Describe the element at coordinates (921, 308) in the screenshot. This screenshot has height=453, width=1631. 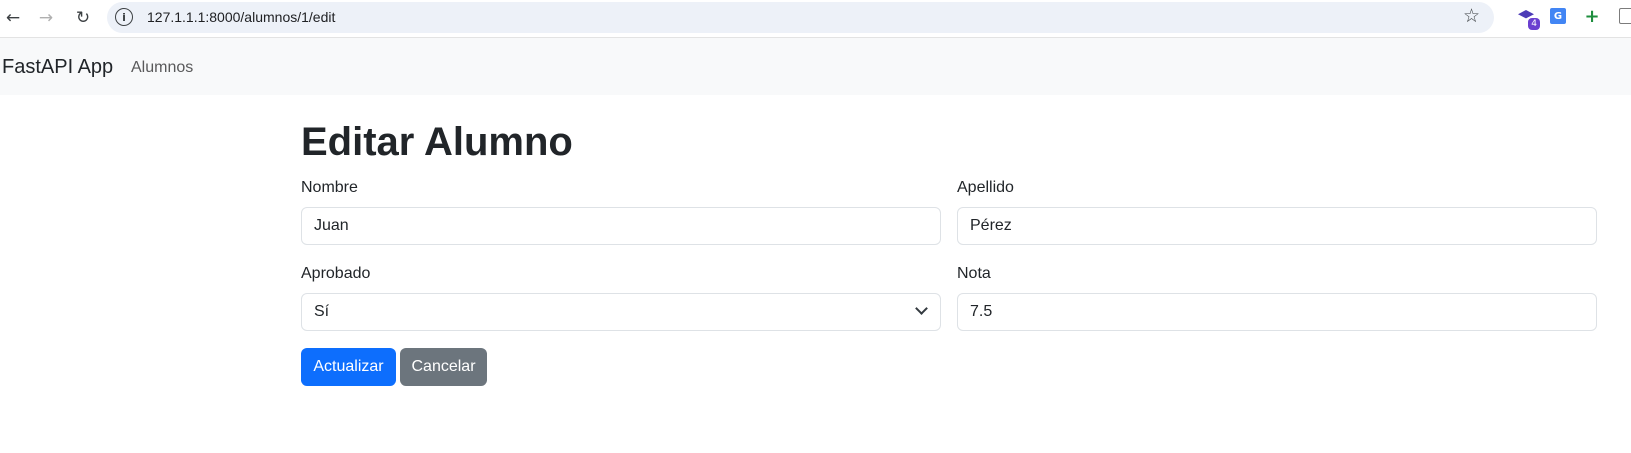
I see `chevron-down-icon` at that location.